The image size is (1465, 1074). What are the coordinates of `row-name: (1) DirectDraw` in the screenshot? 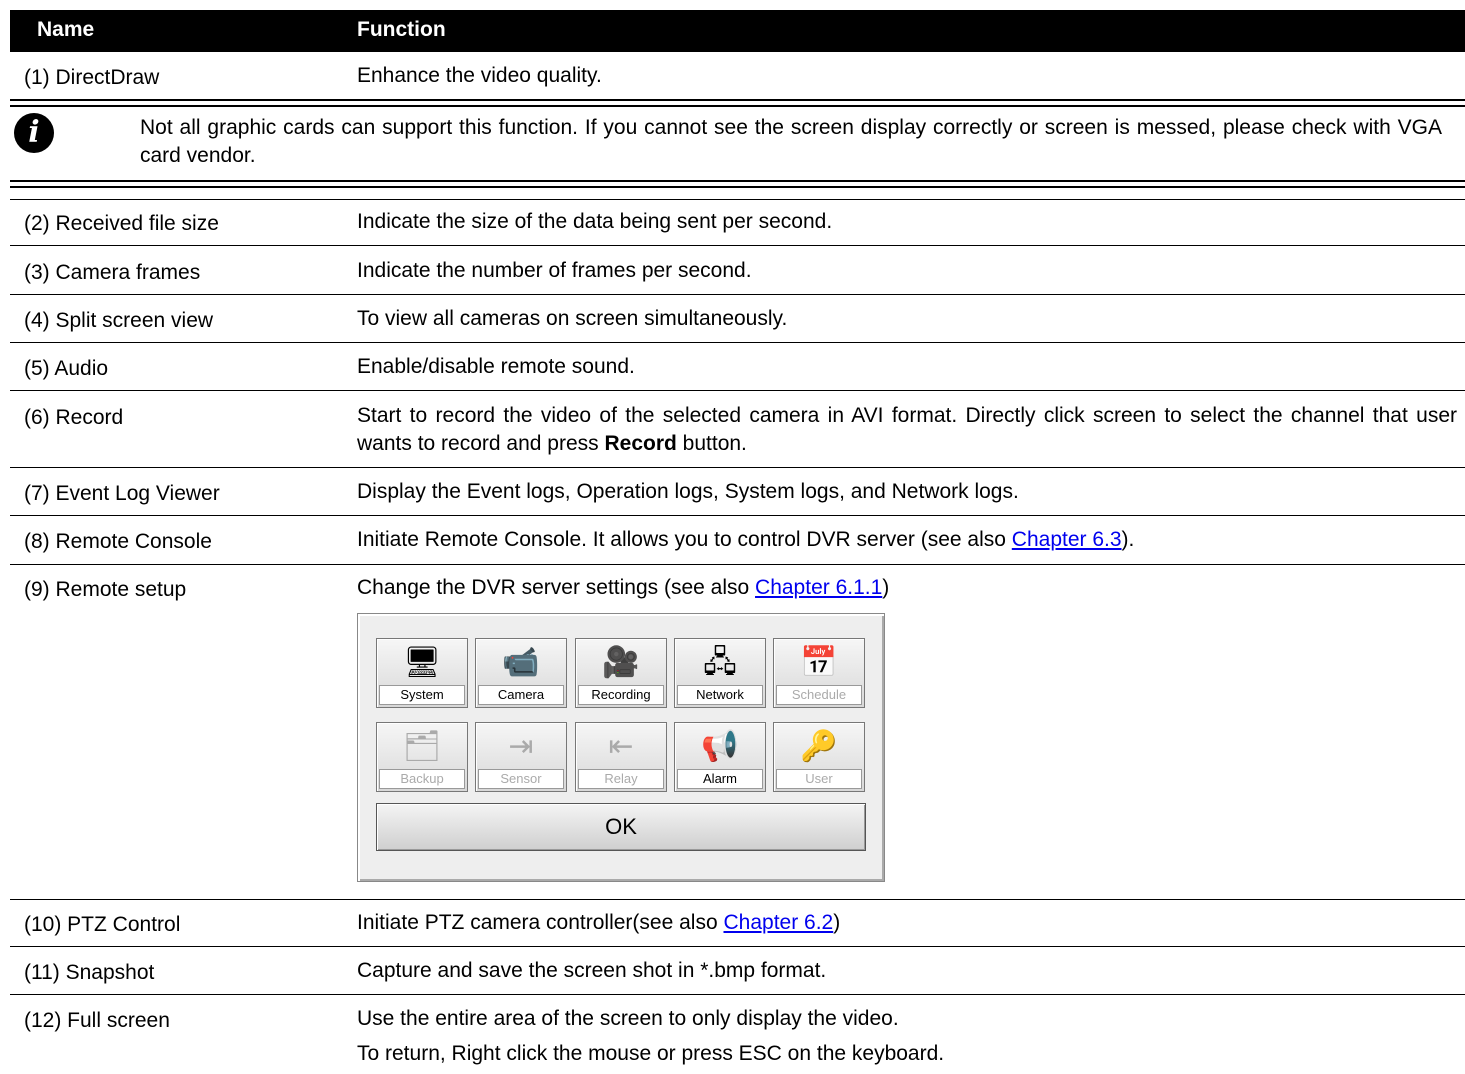 It's located at (92, 77).